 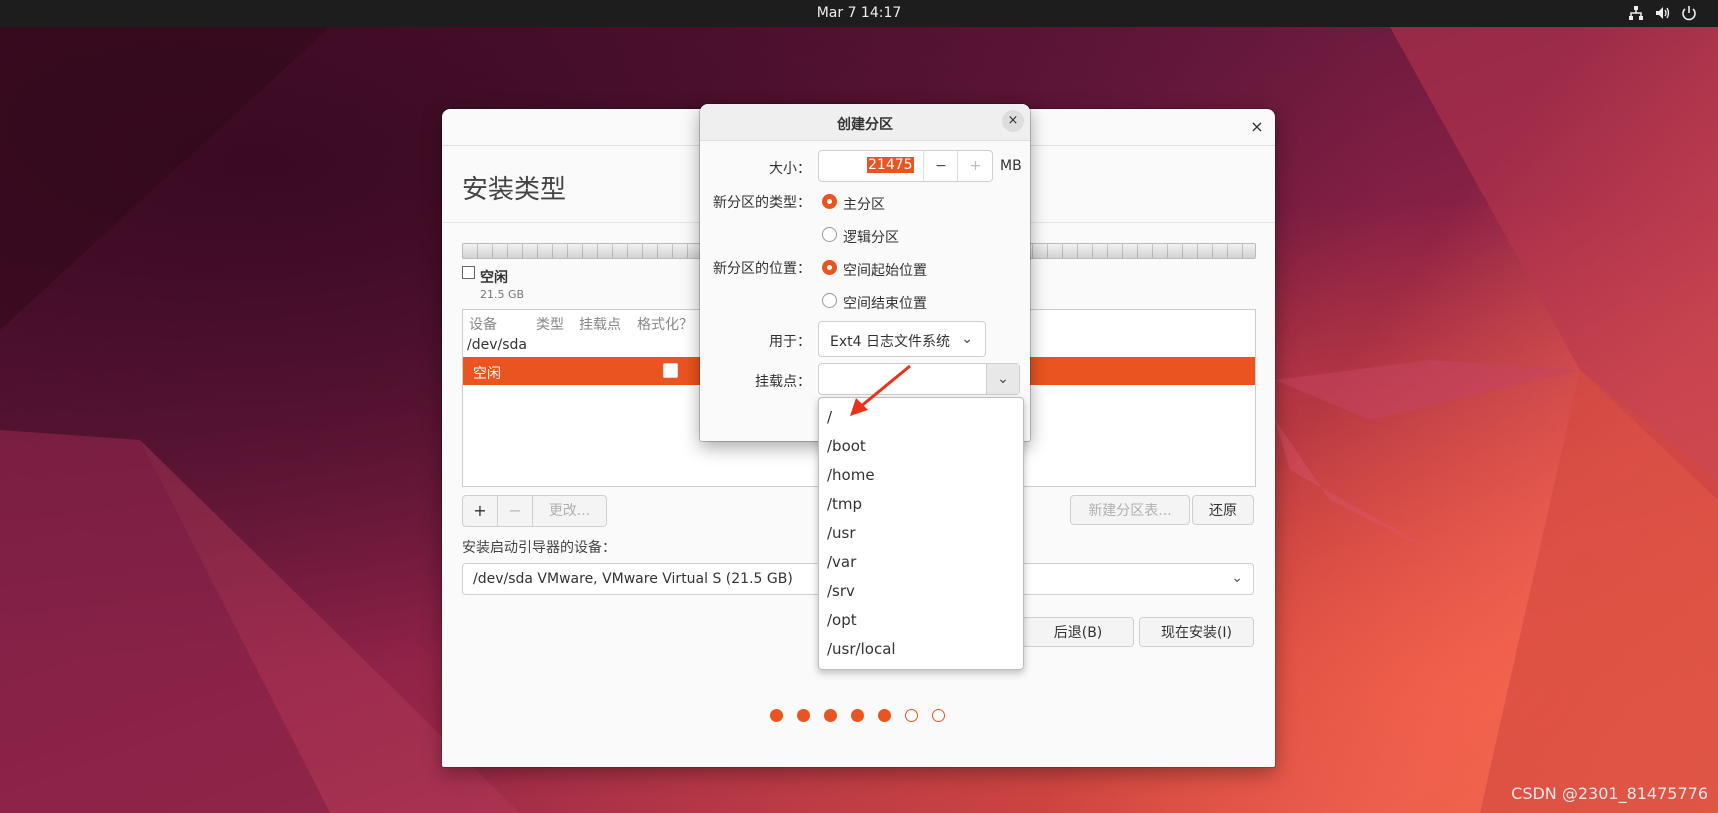 I want to click on page-title: 安装类型, so click(x=514, y=190).